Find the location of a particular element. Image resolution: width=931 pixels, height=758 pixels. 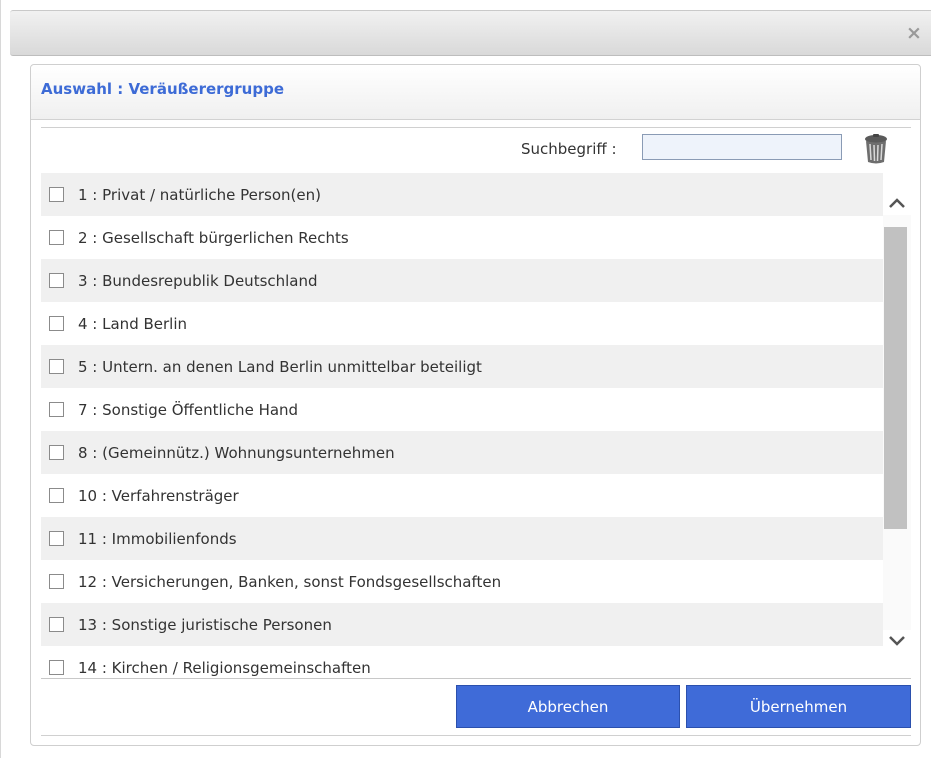

list-item-label: 10 : Verfahrensträger is located at coordinates (158, 495).